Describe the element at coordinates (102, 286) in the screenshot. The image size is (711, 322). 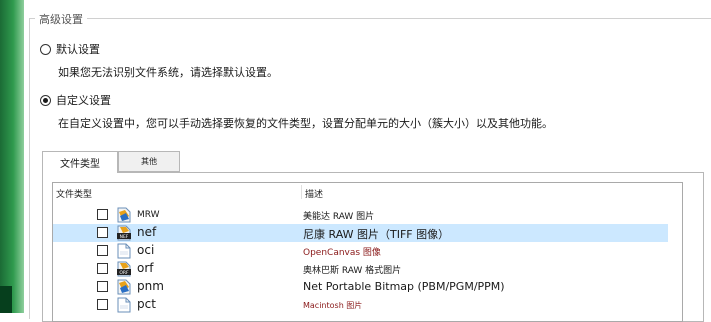
I see `checkbox-pnm` at that location.